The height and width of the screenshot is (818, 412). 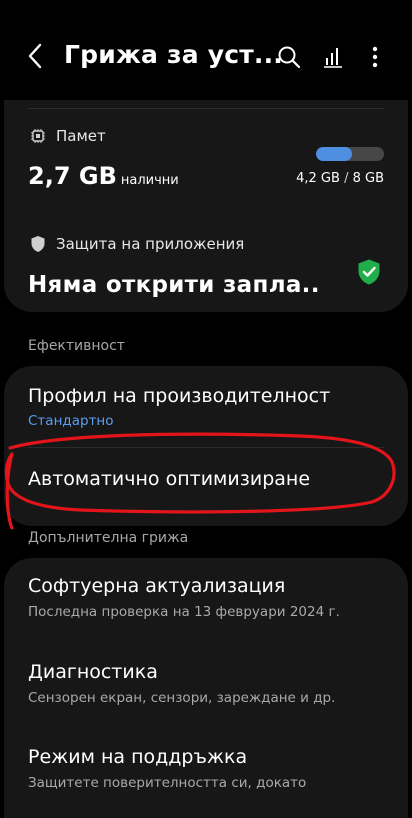 I want to click on memory-total: 8 GB, so click(x=368, y=178).